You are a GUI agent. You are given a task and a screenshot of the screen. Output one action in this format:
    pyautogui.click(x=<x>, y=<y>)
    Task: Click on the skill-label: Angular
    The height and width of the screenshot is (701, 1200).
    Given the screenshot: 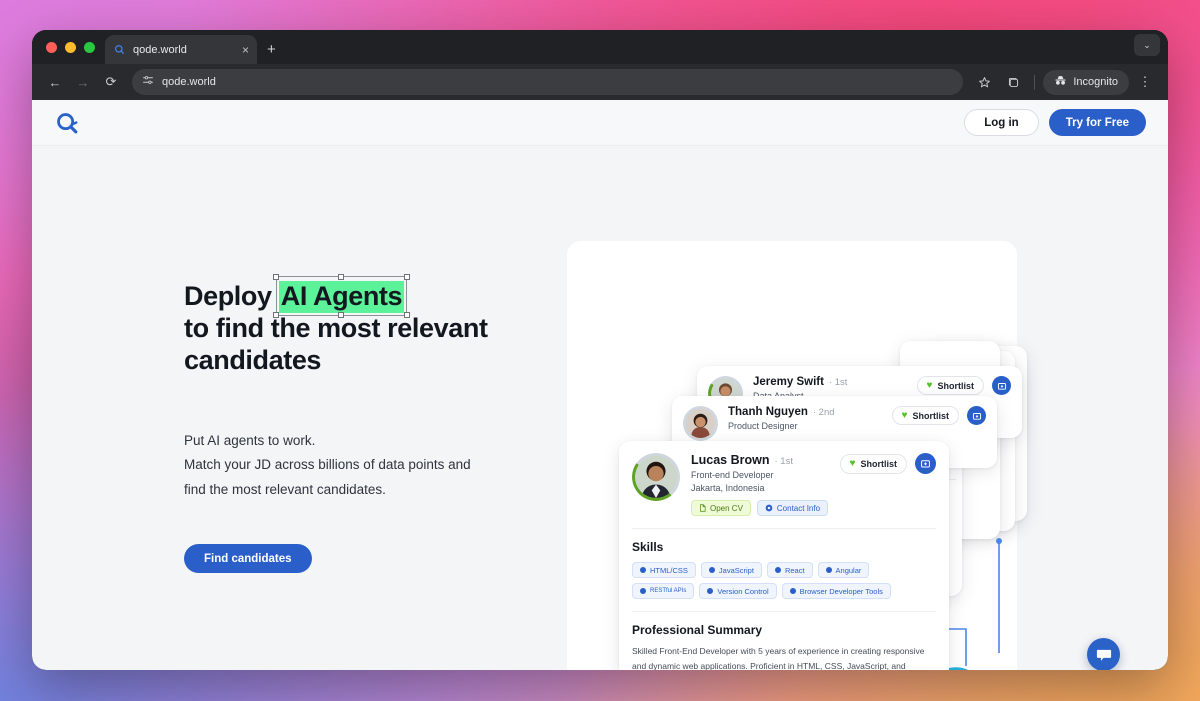 What is the action you would take?
    pyautogui.click(x=848, y=570)
    